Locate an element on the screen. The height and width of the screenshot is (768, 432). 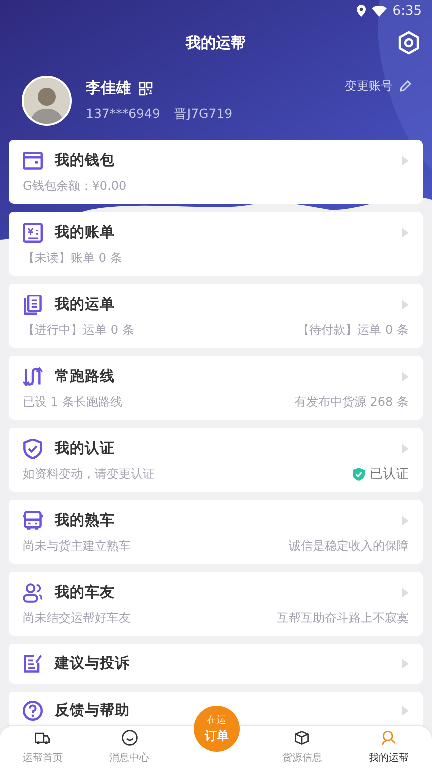
bill-icon is located at coordinates (33, 233).